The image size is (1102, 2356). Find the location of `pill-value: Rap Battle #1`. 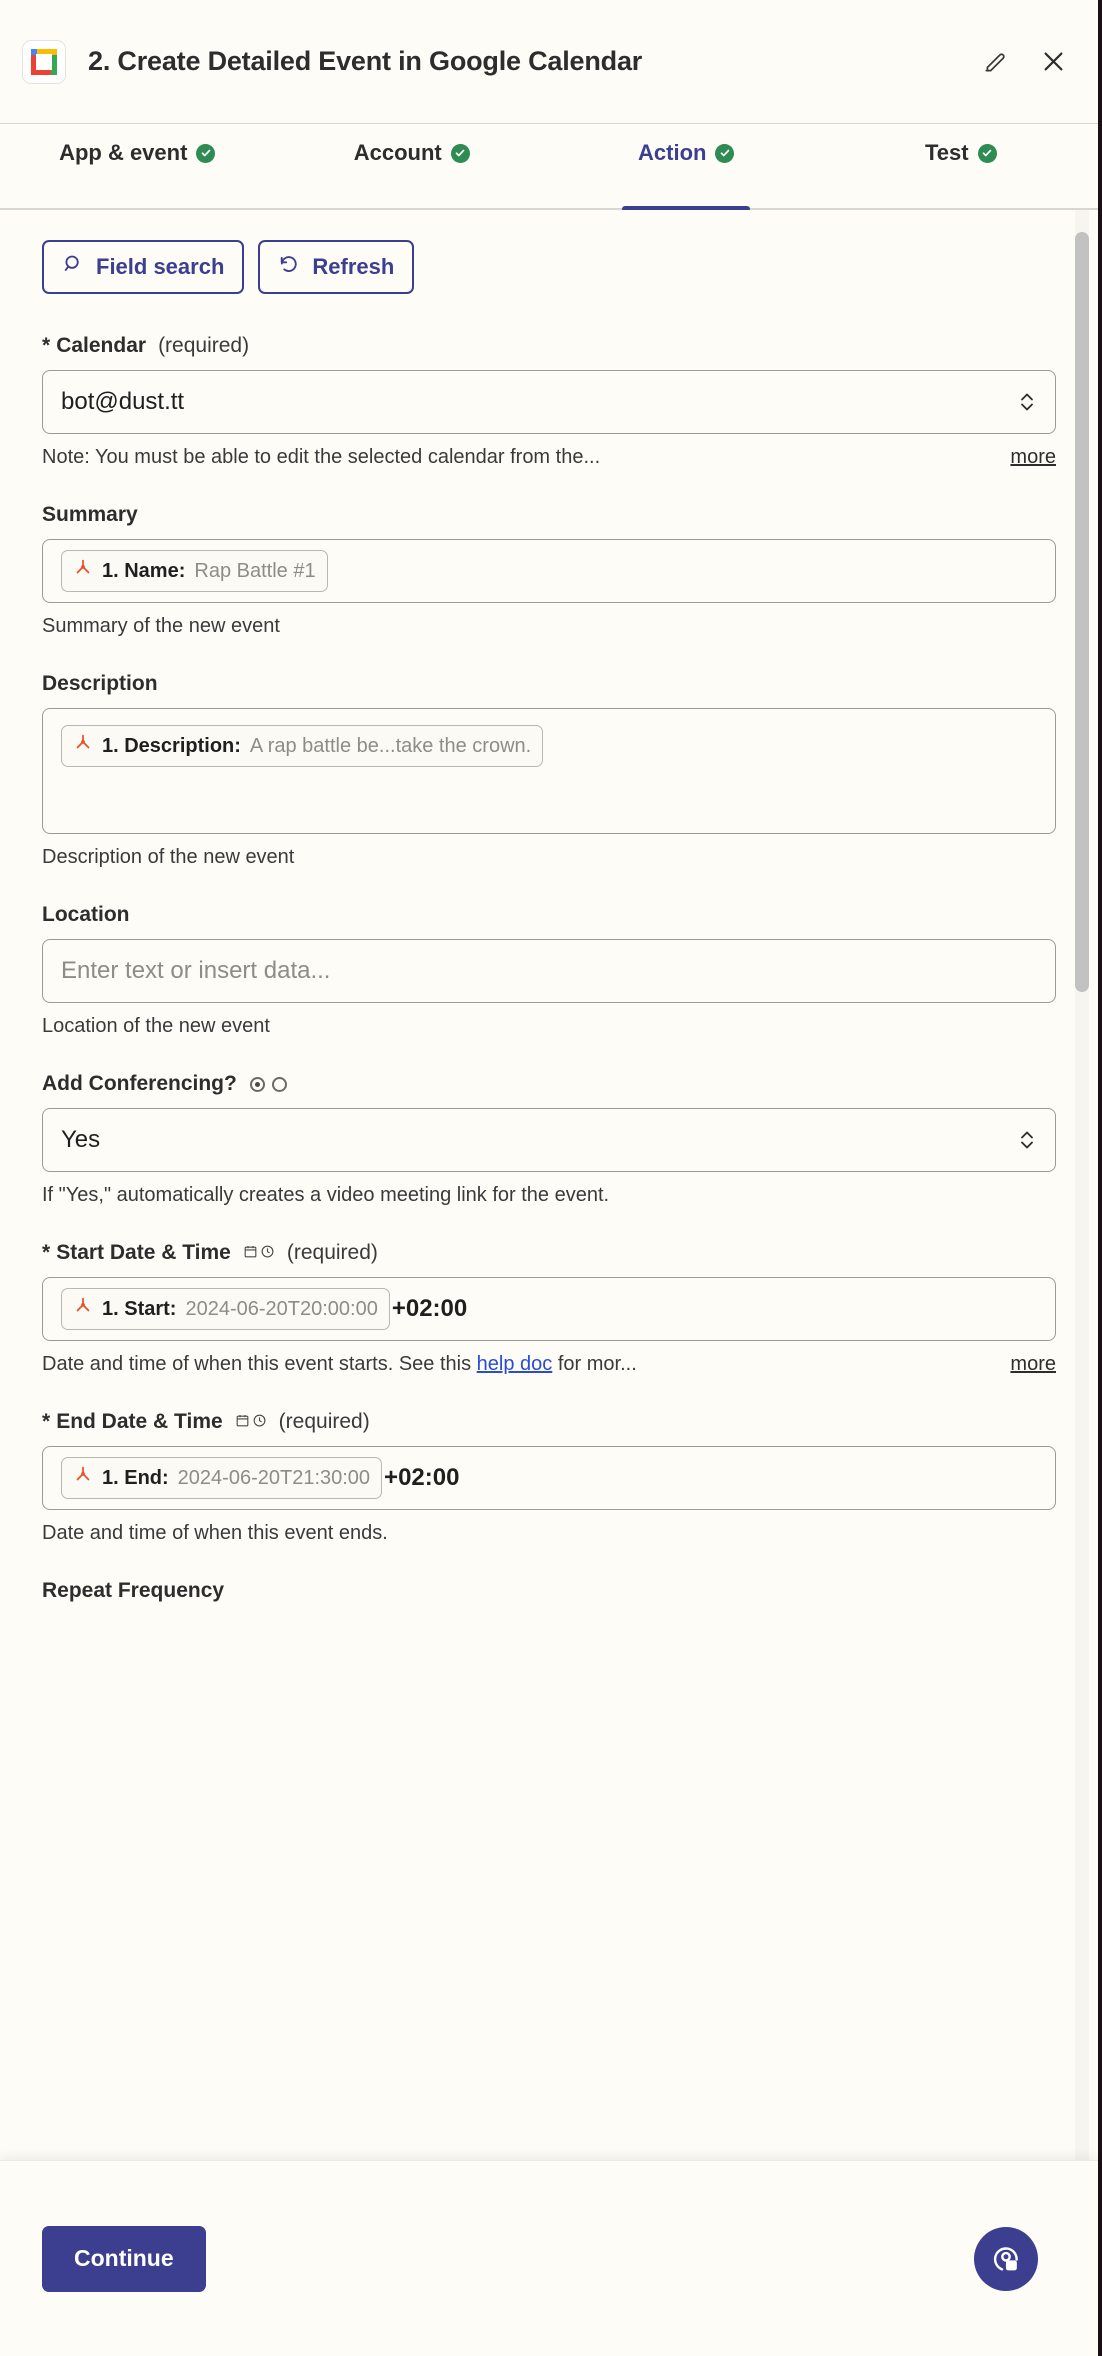

pill-value: Rap Battle #1 is located at coordinates (255, 570).